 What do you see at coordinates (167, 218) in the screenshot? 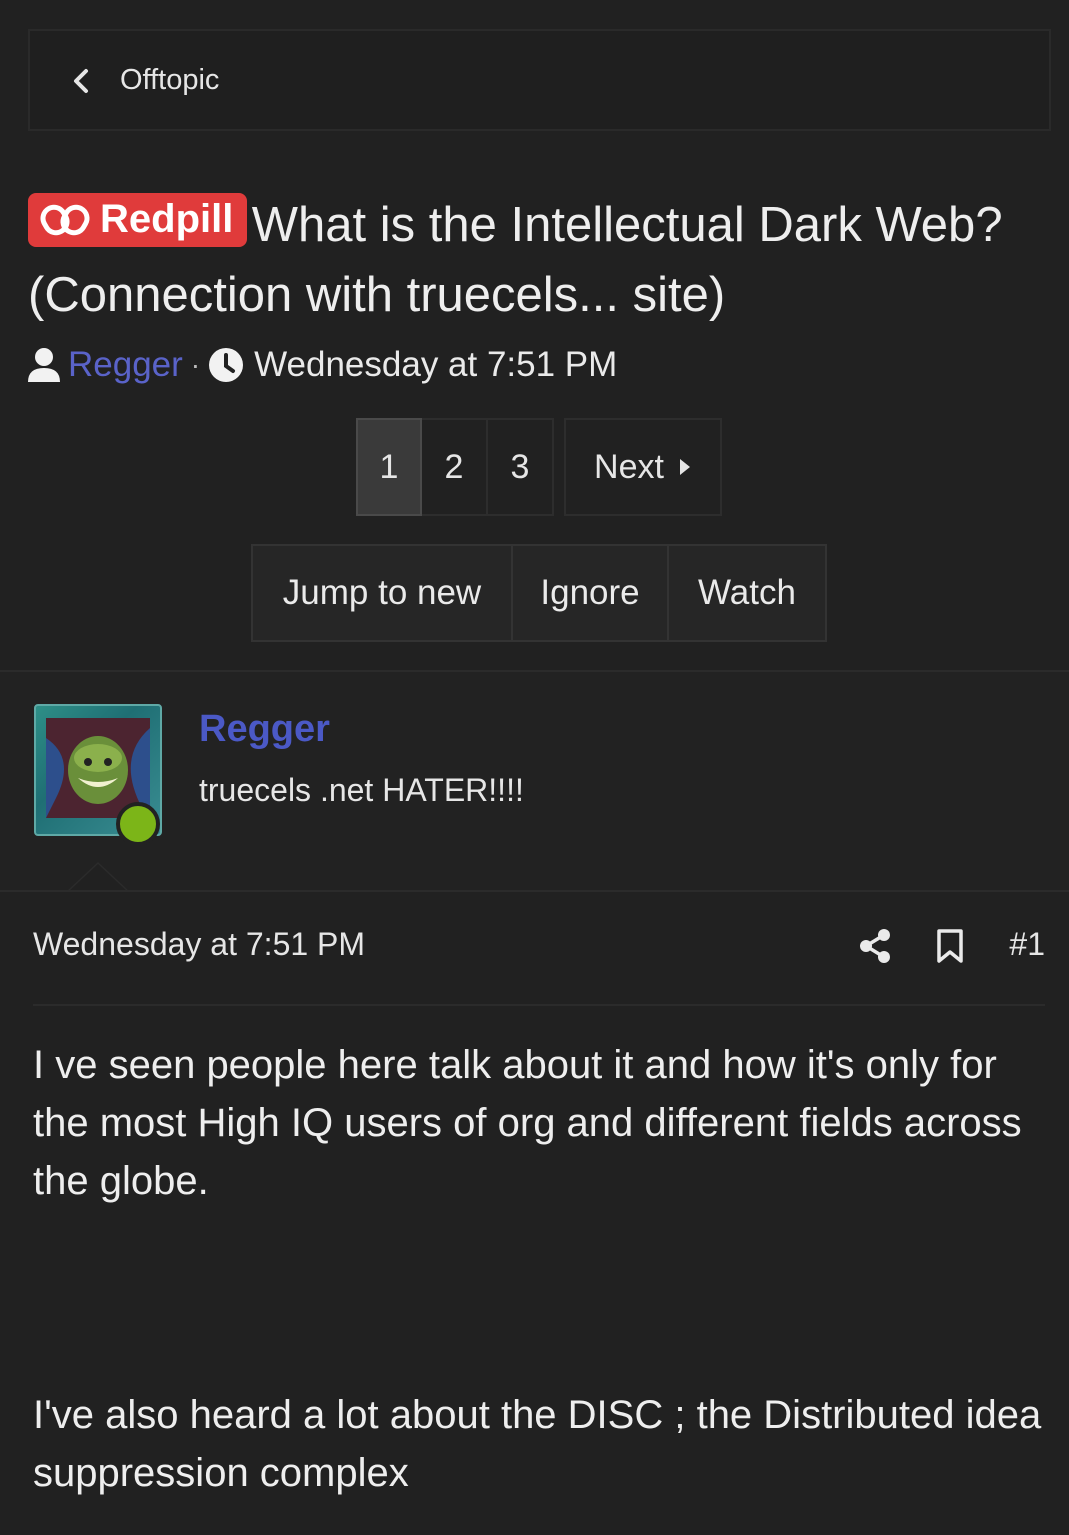
I see `thread-prefix-label: Redpill` at bounding box center [167, 218].